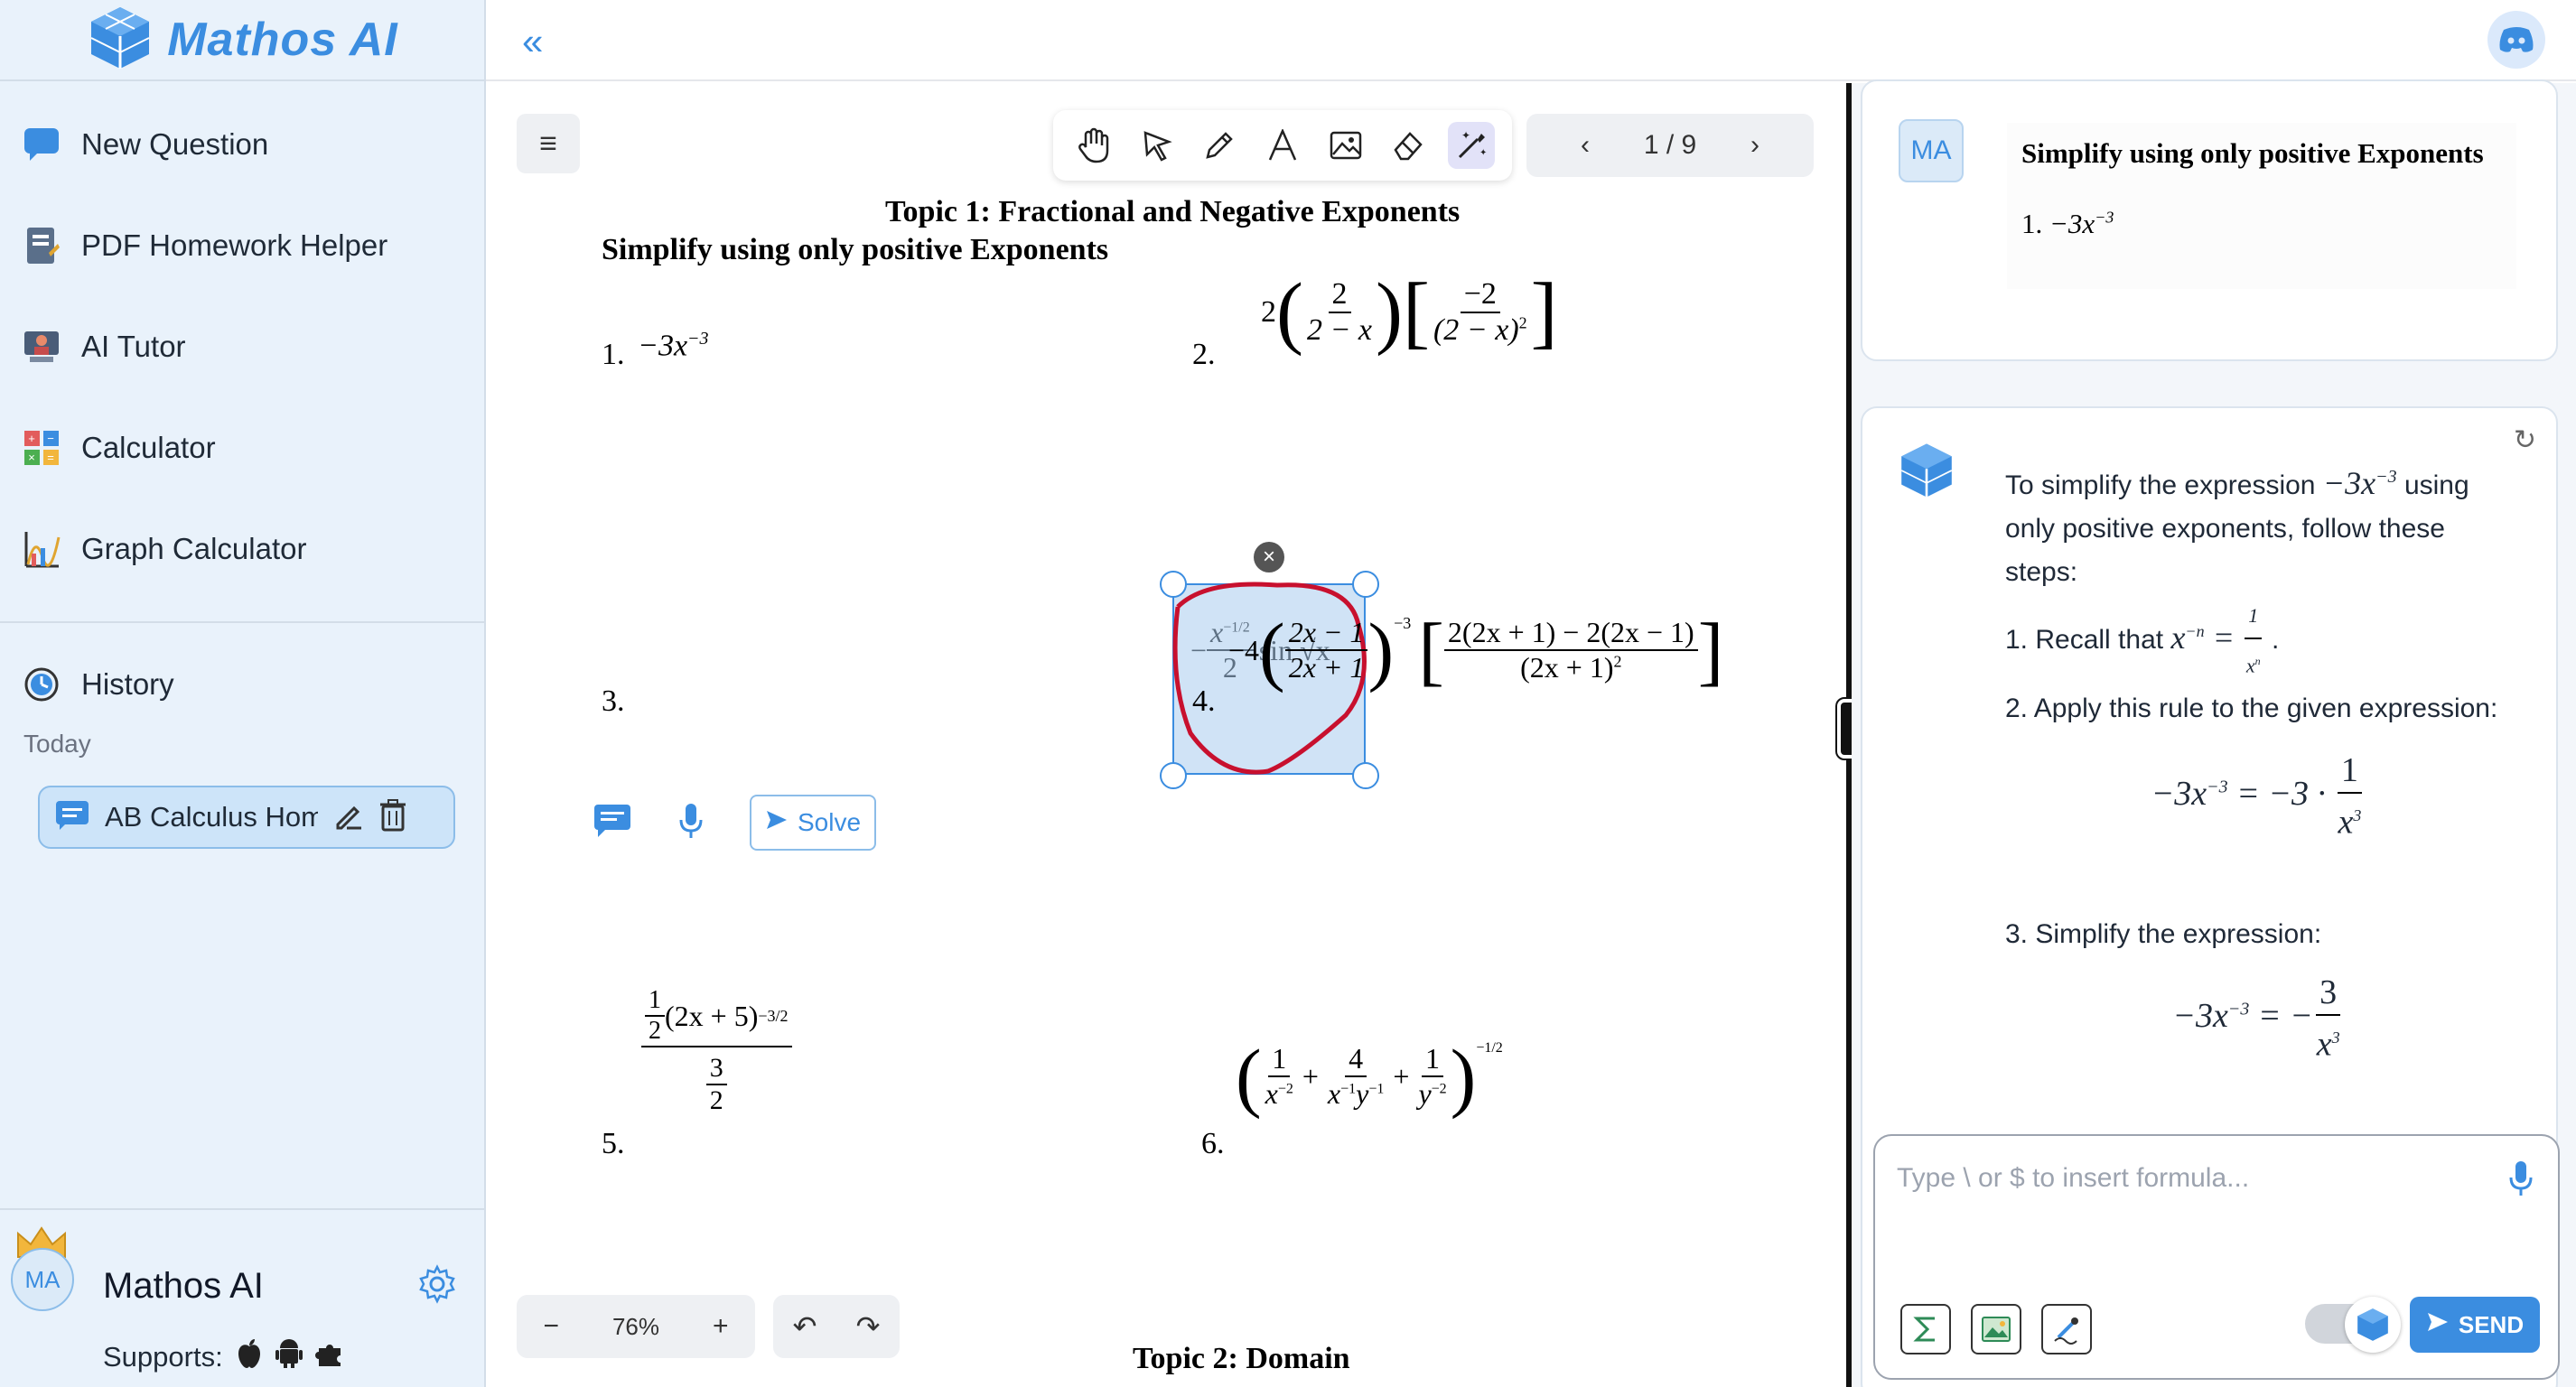 The height and width of the screenshot is (1387, 2576). What do you see at coordinates (163, 1357) in the screenshot?
I see `supports-label: Supports:` at bounding box center [163, 1357].